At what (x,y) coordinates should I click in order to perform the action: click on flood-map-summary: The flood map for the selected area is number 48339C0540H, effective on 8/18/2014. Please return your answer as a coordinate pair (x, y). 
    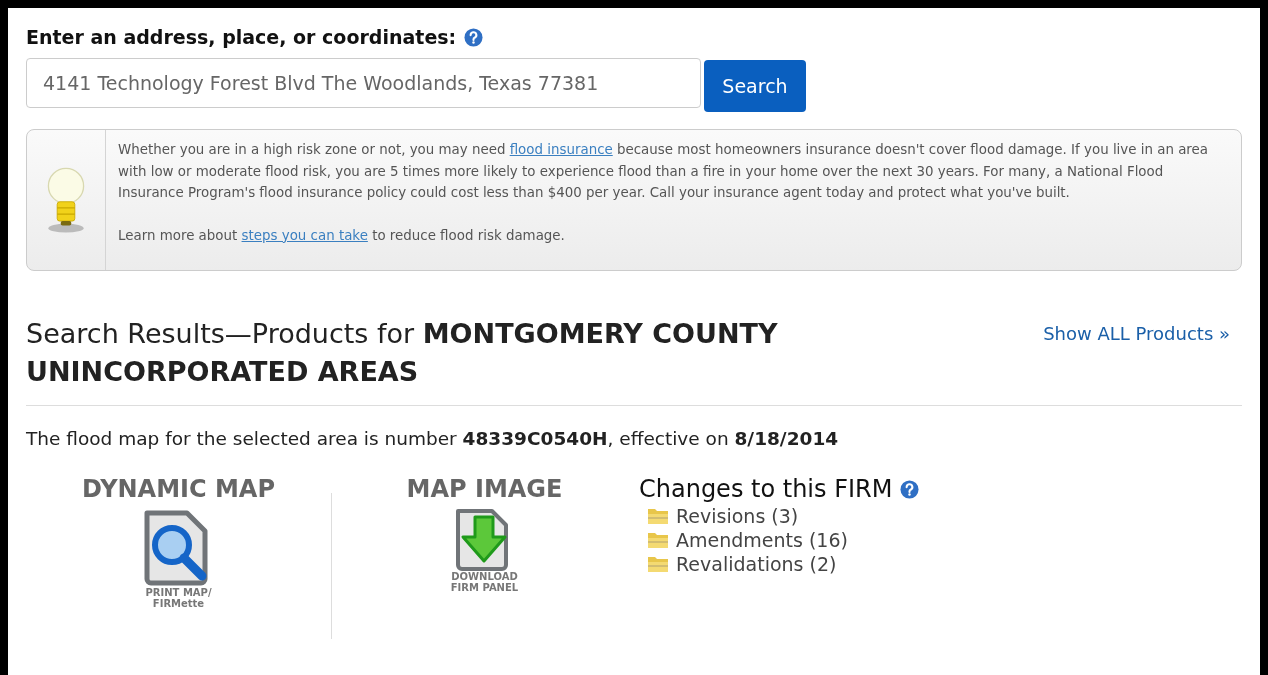
    Looking at the image, I should click on (433, 438).